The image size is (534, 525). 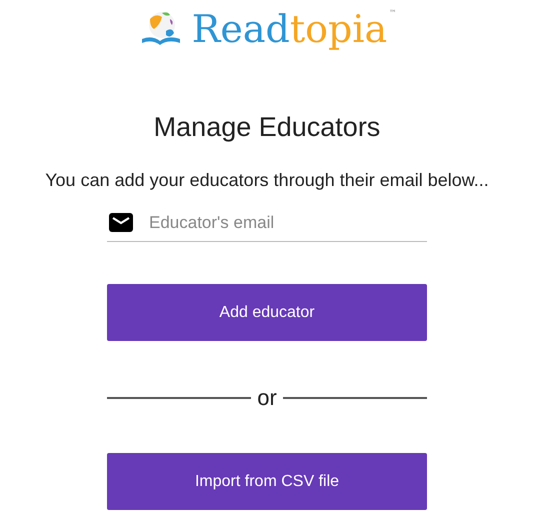 I want to click on import-csv-button: Import from CSV file, so click(x=267, y=481).